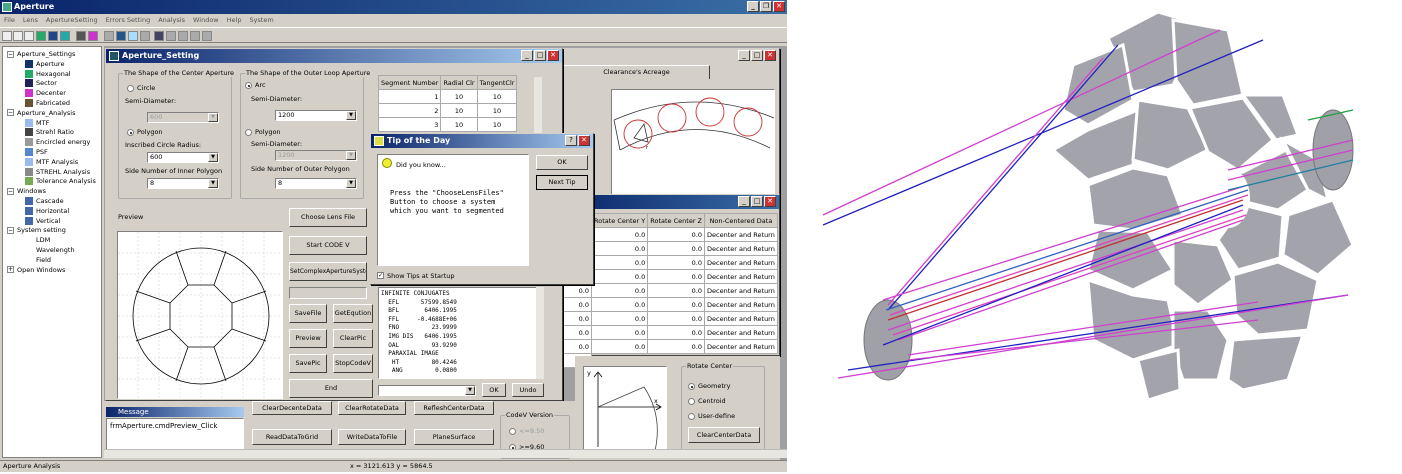  I want to click on save-pic-button: SavePic, so click(308, 363).